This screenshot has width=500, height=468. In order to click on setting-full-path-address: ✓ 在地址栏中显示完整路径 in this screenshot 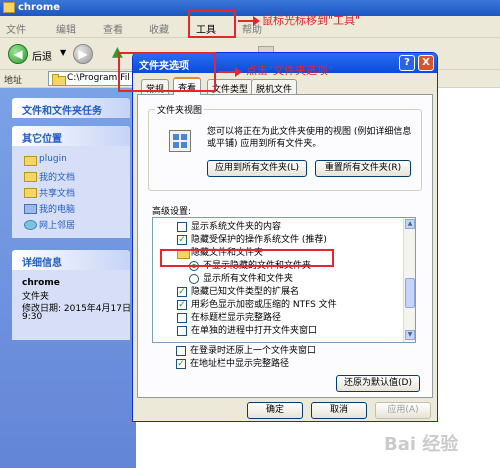, I will do `click(301, 364)`.